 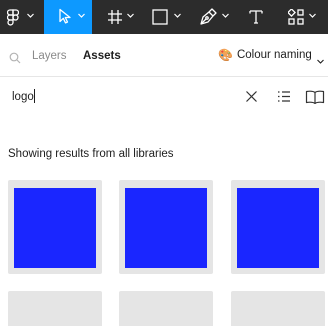 I want to click on pen-tool-button, so click(x=216, y=17).